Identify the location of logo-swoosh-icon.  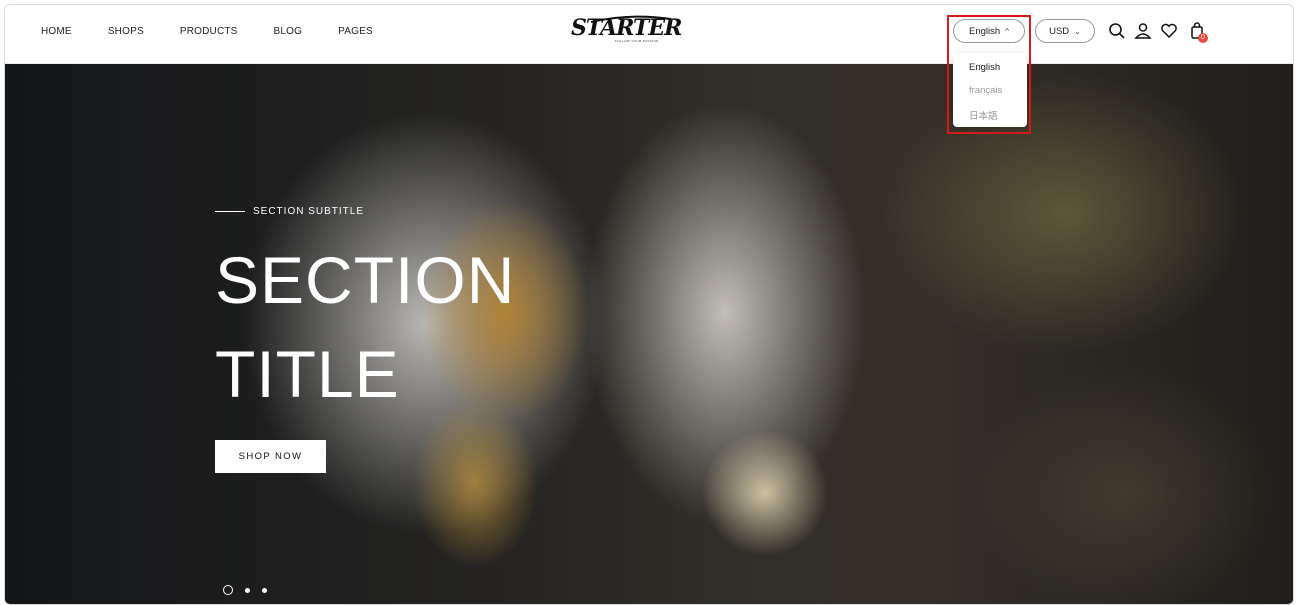
(631, 19).